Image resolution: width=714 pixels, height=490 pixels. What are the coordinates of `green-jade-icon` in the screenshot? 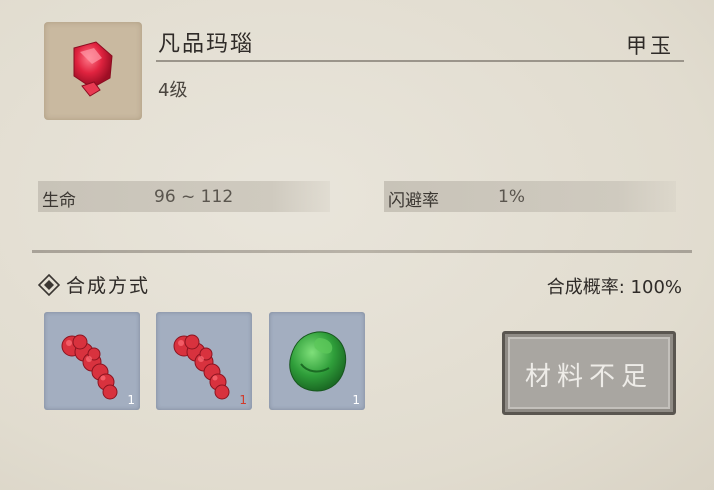 It's located at (318, 361).